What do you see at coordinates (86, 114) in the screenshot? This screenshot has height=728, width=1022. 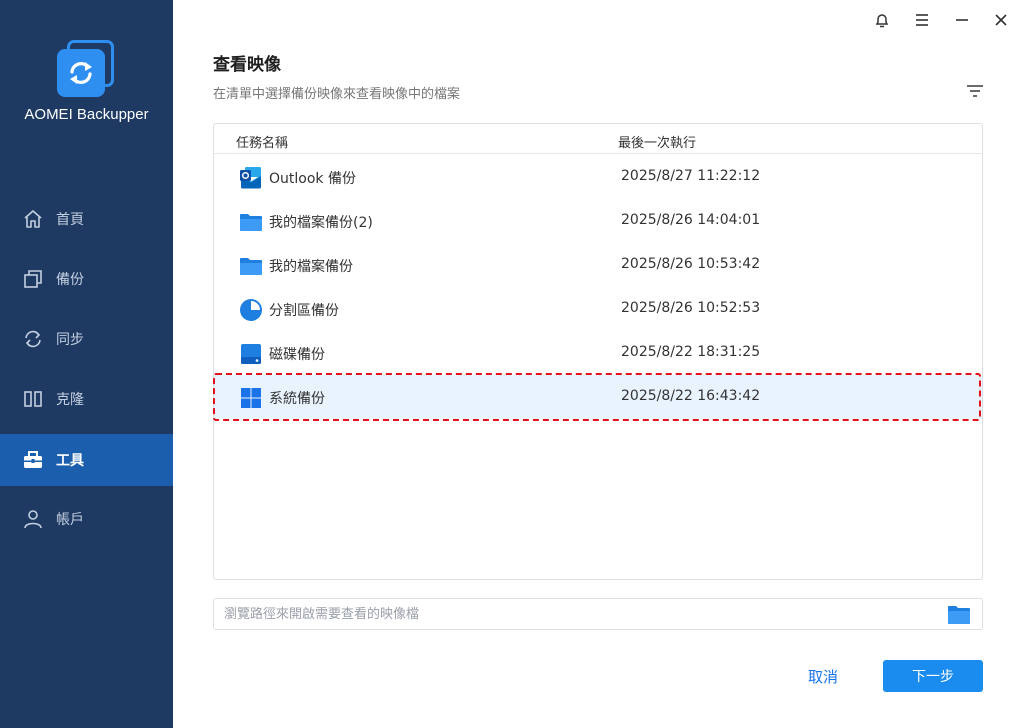 I see `app-name: AOMEI Backupper` at bounding box center [86, 114].